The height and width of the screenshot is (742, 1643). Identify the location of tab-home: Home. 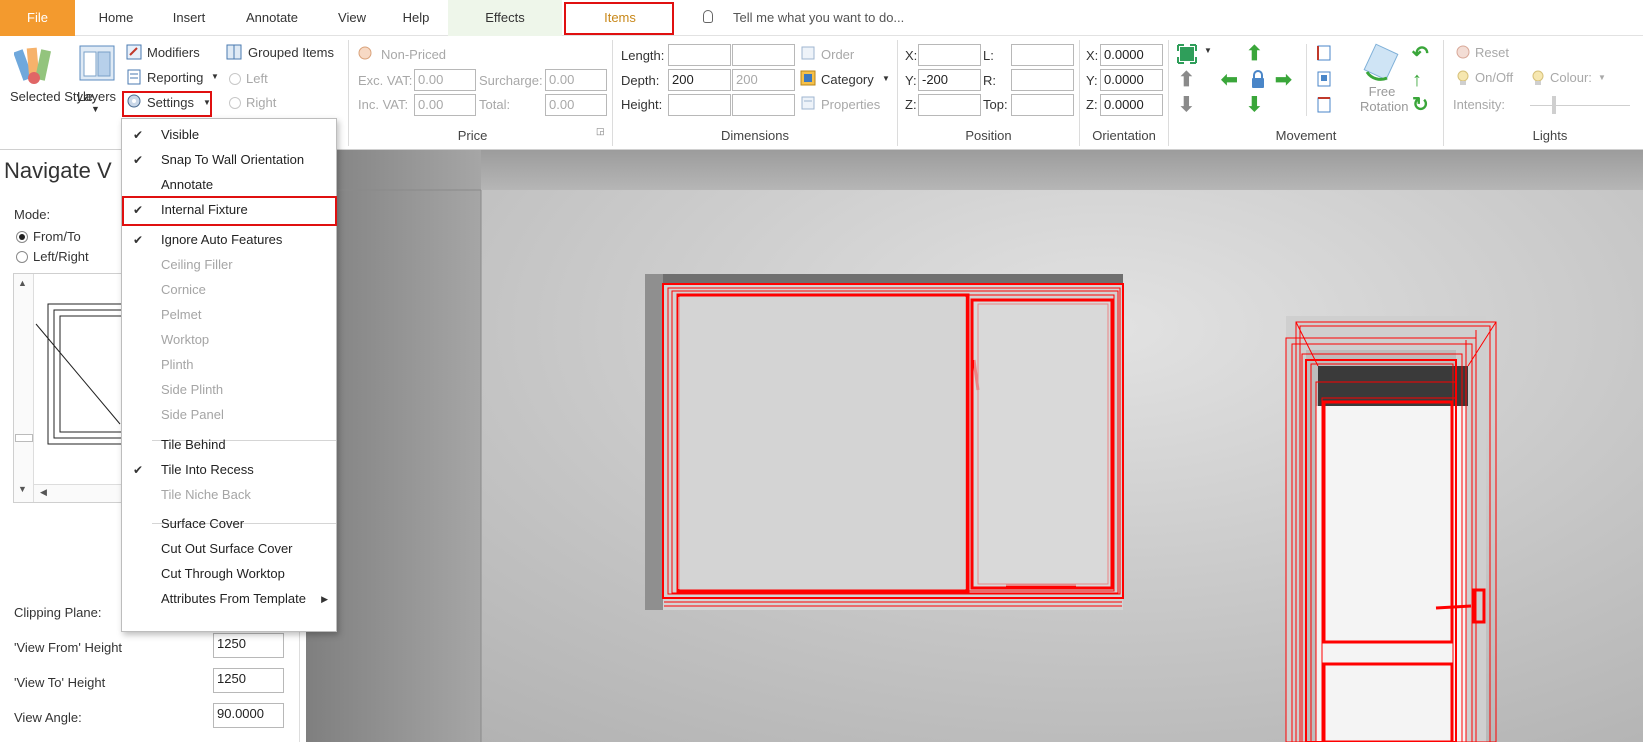
(116, 18).